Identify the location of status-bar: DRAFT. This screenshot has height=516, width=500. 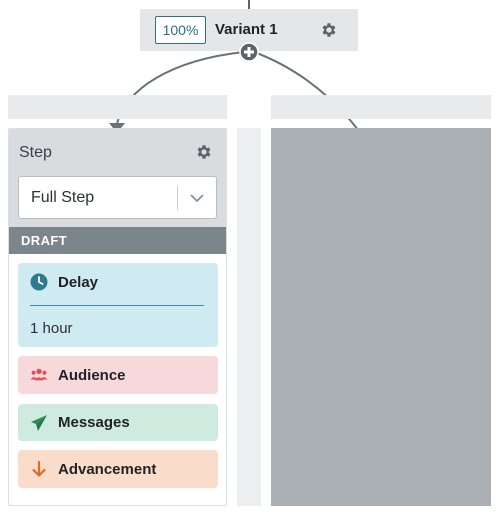
(117, 240).